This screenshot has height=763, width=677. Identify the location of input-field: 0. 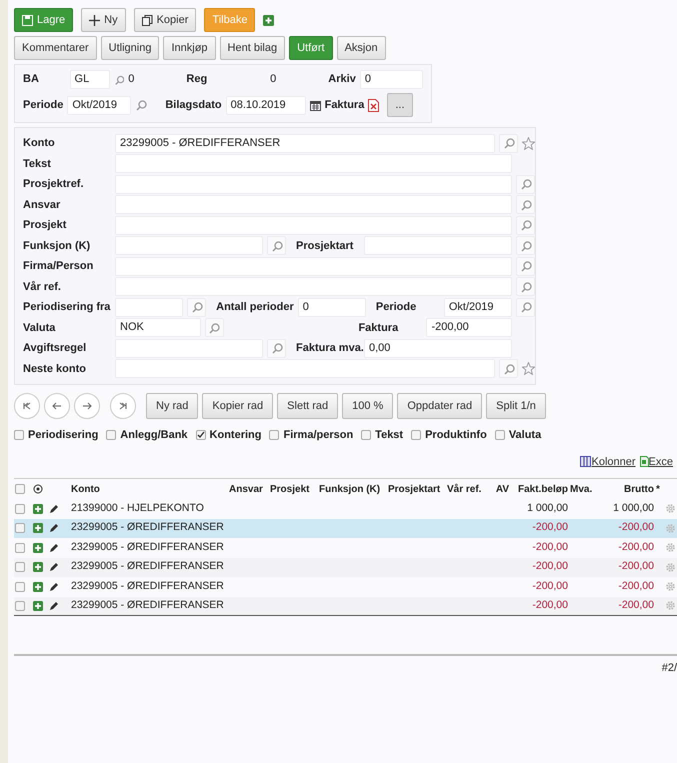
(332, 307).